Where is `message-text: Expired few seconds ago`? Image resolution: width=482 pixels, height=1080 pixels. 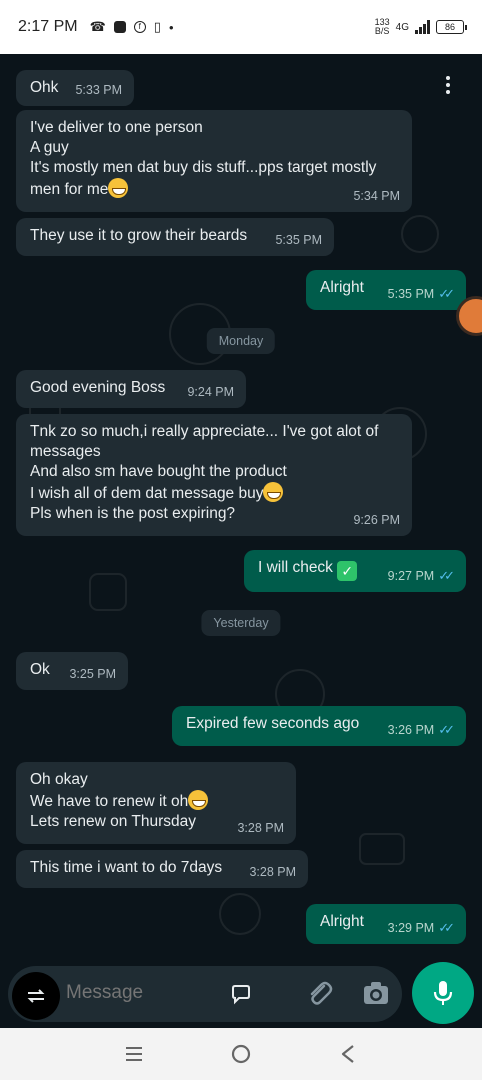
message-text: Expired few seconds ago is located at coordinates (273, 723).